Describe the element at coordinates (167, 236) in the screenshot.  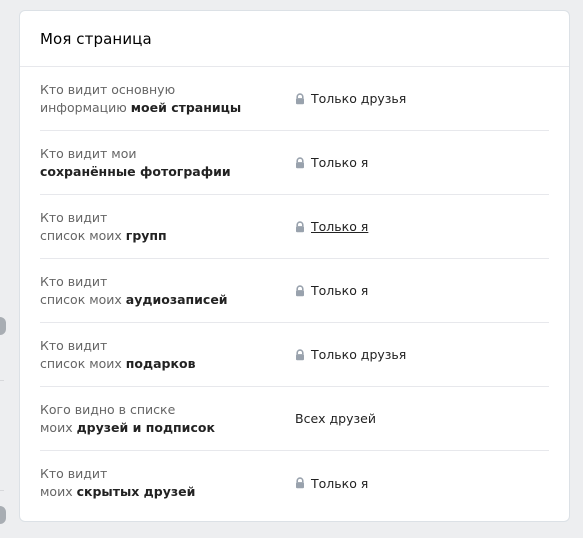
I see `setting-label-line2: список моих групп` at that location.